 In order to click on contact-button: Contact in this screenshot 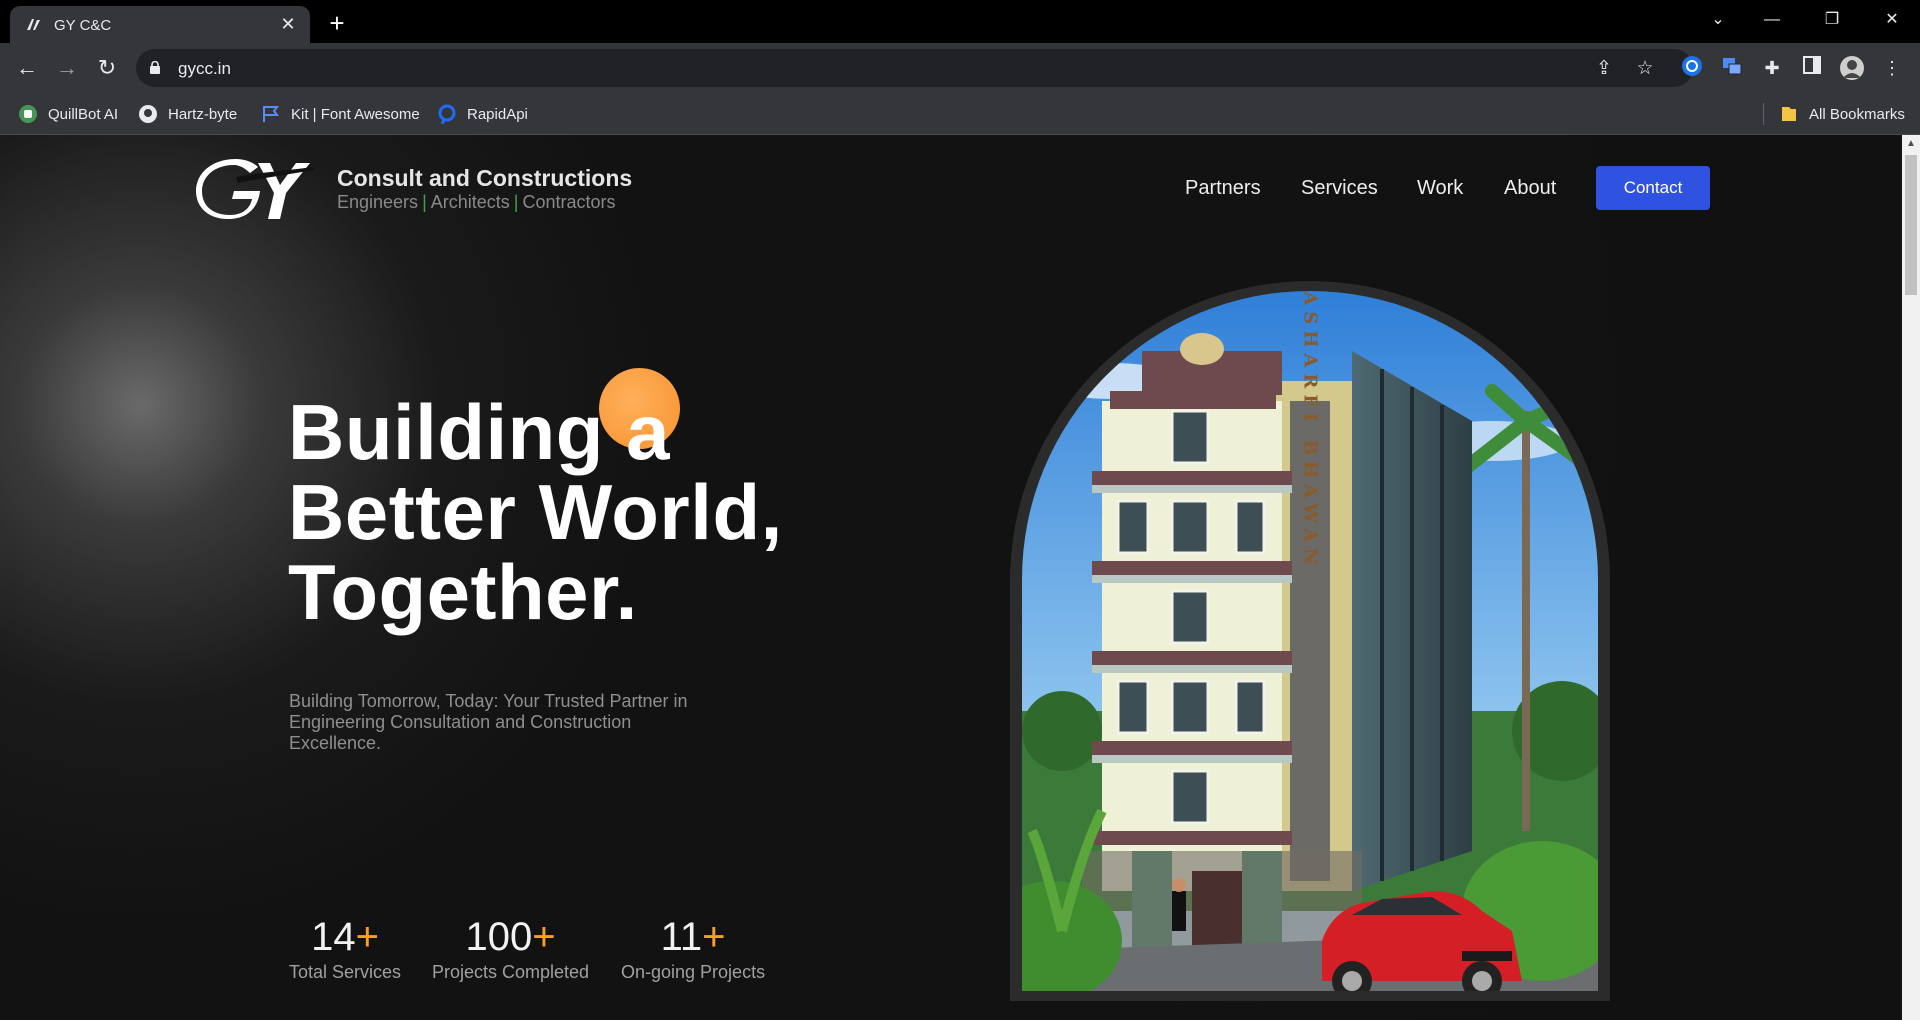, I will do `click(1653, 188)`.